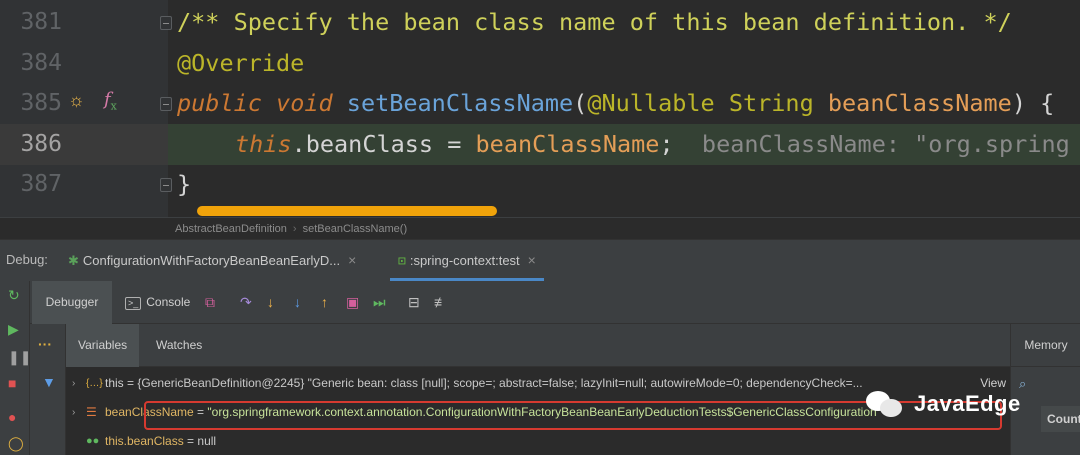  What do you see at coordinates (355, 229) in the screenshot?
I see `breadcrumb-method: setBeanClassName()` at bounding box center [355, 229].